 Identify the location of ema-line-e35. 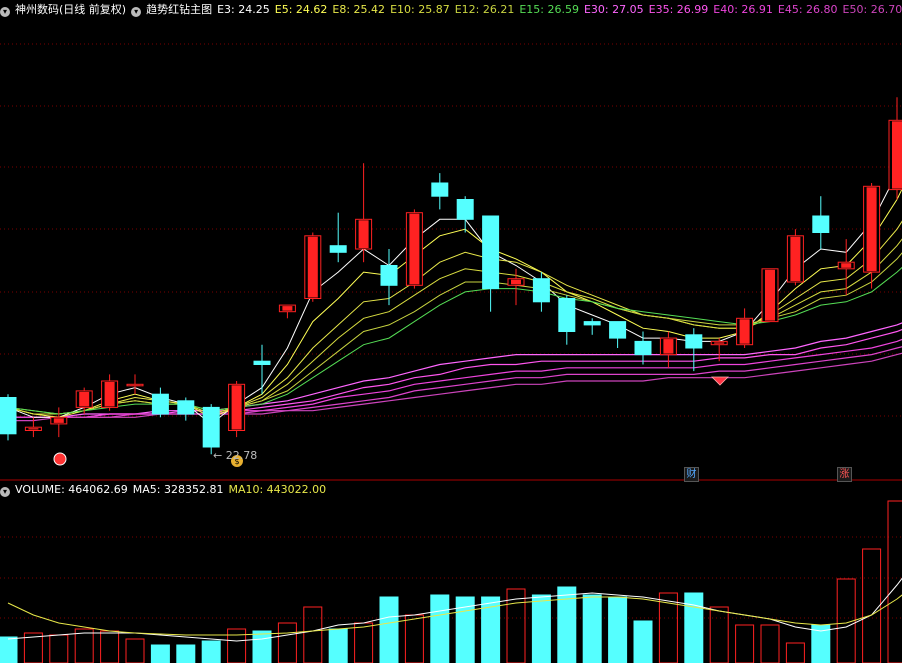
(455, 373).